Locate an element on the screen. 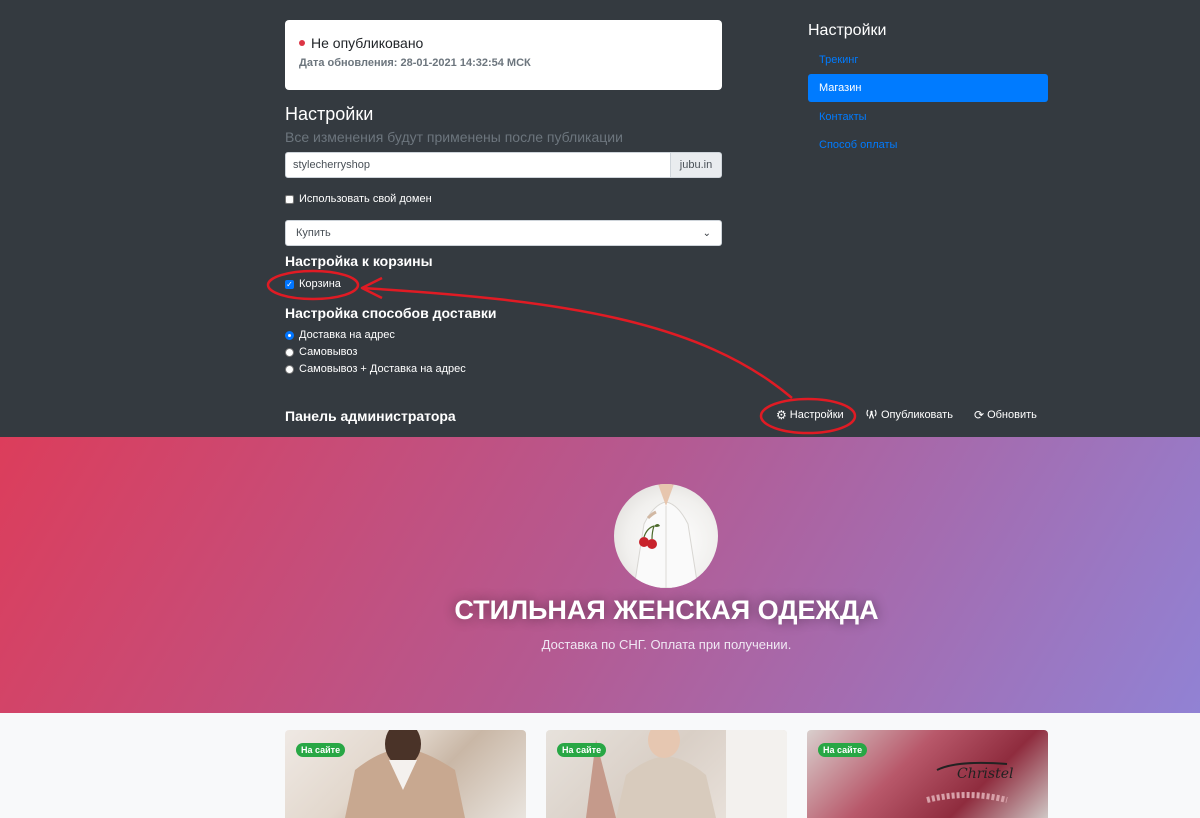  button-action-select: Купить ⌄ is located at coordinates (503, 233).